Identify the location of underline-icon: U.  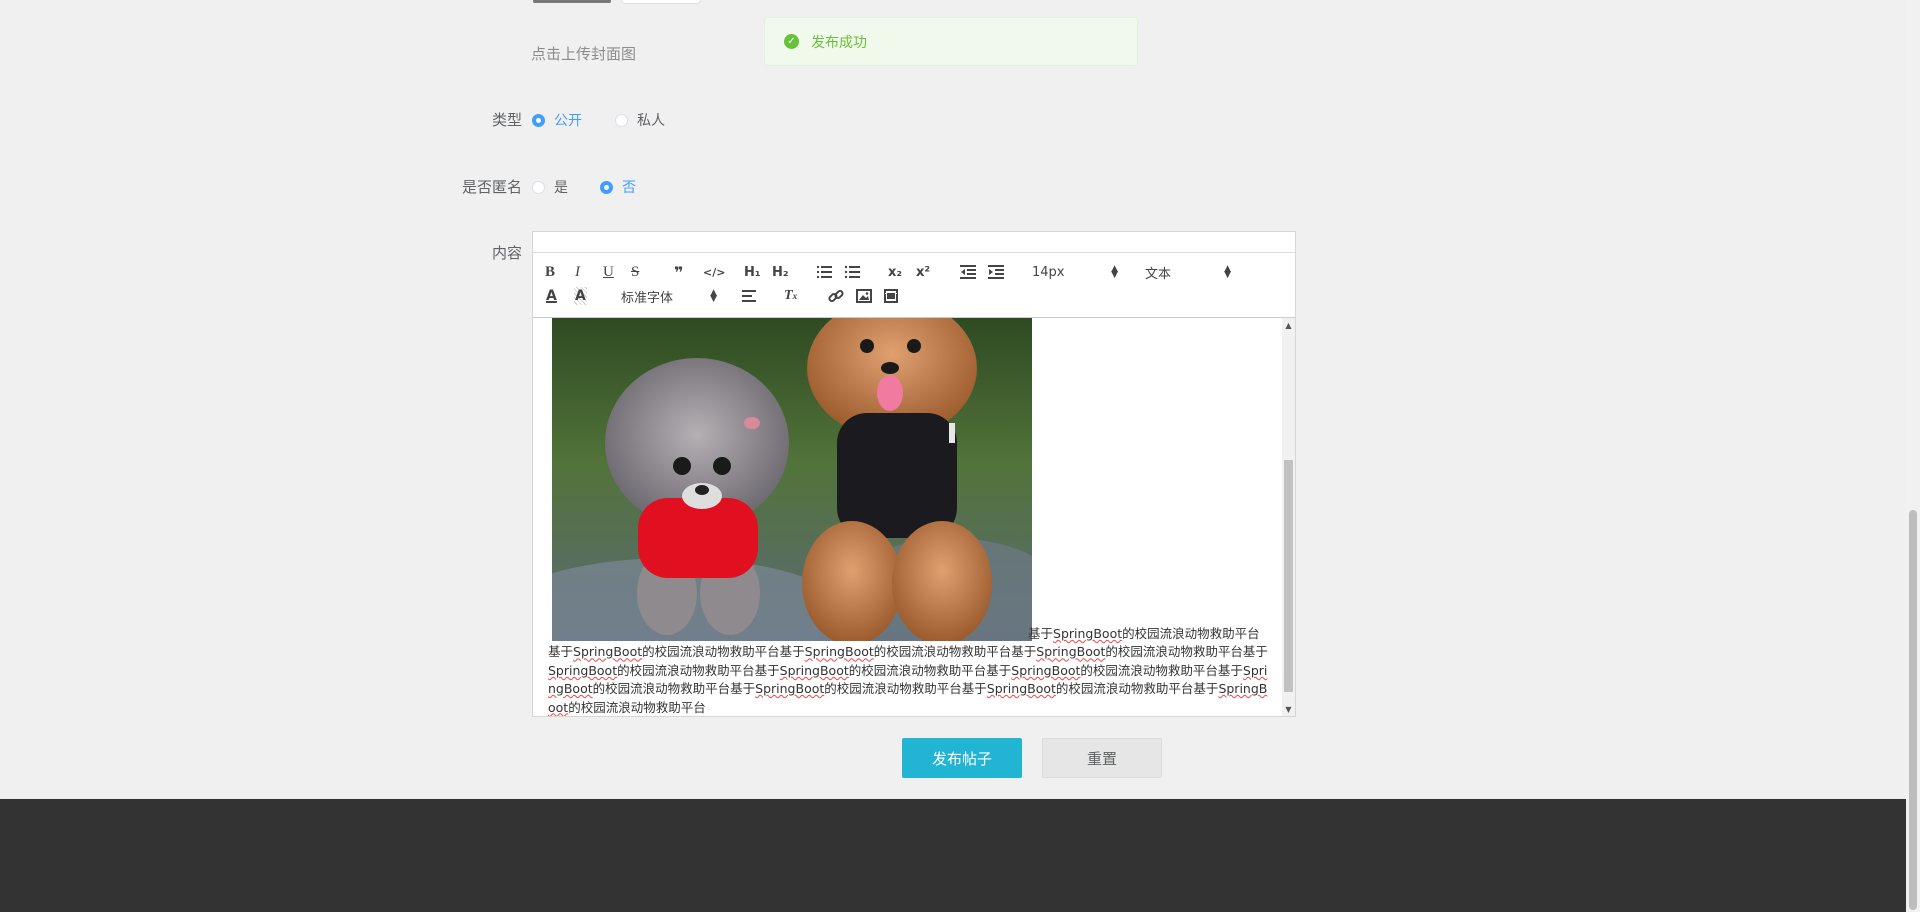
(608, 272).